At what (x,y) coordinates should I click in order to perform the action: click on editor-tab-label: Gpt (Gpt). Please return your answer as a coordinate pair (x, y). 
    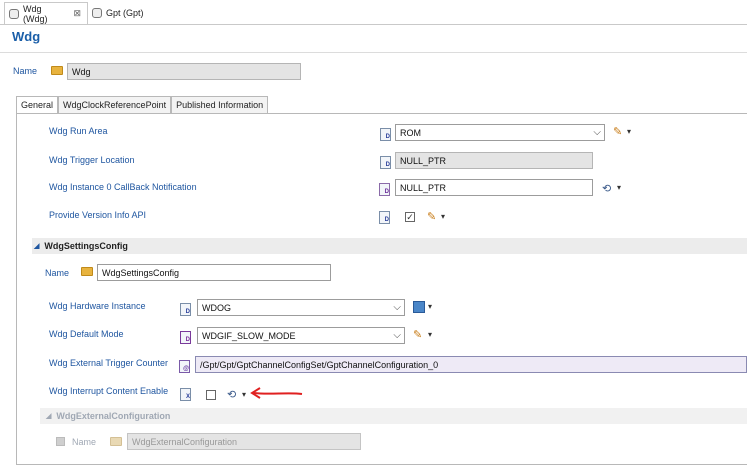
    Looking at the image, I should click on (125, 13).